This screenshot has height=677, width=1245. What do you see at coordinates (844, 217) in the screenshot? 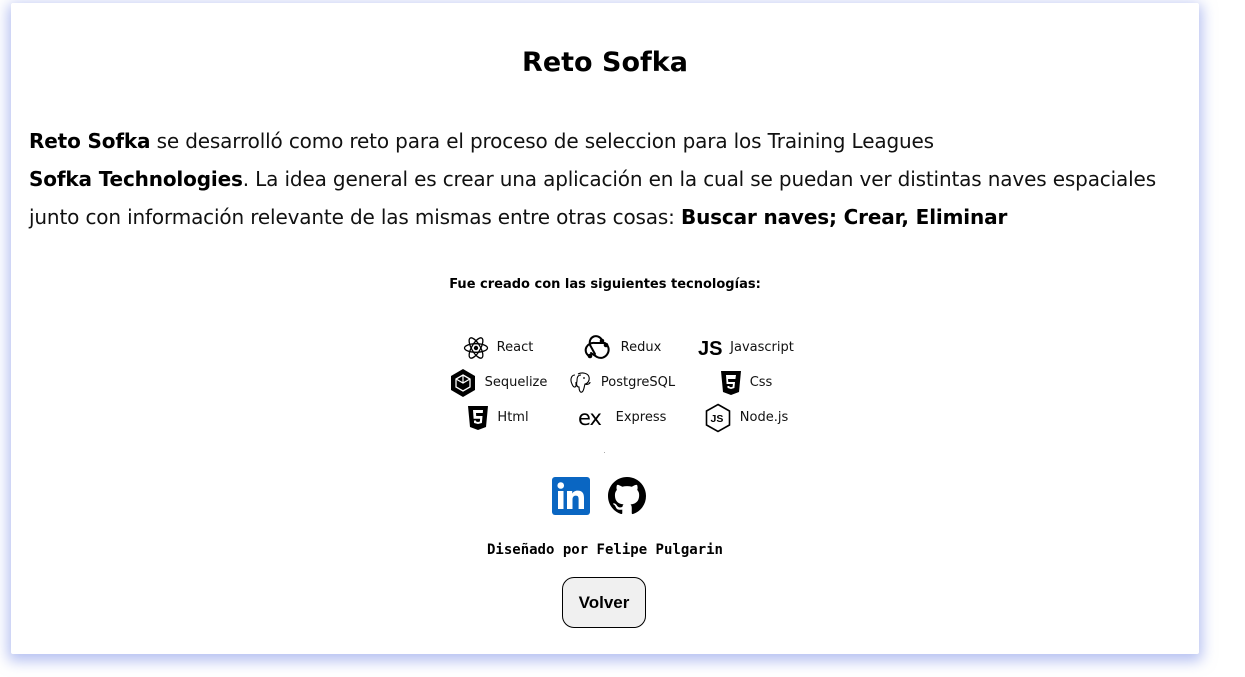
I see `description-features: Buscar naves; Crear, Eliminar` at bounding box center [844, 217].